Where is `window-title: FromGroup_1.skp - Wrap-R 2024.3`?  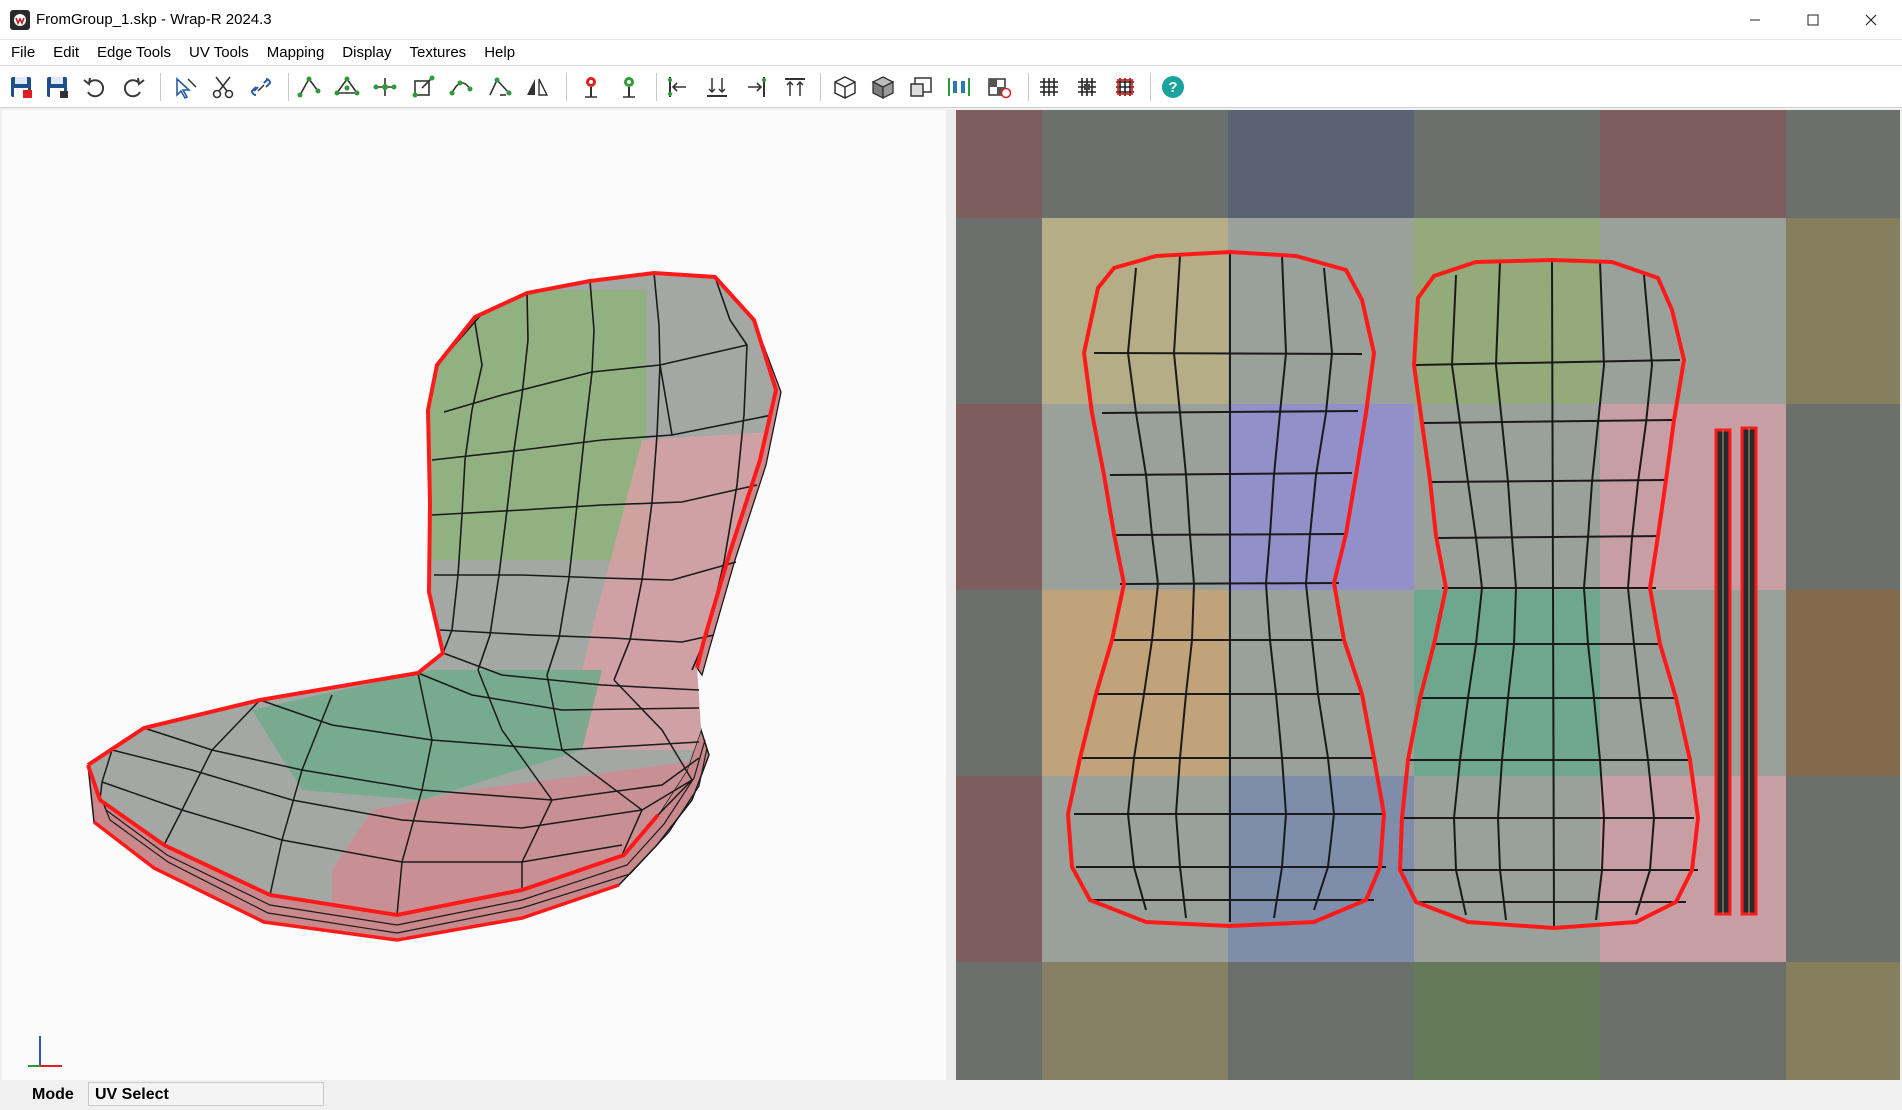 window-title: FromGroup_1.skp - Wrap-R 2024.3 is located at coordinates (154, 19).